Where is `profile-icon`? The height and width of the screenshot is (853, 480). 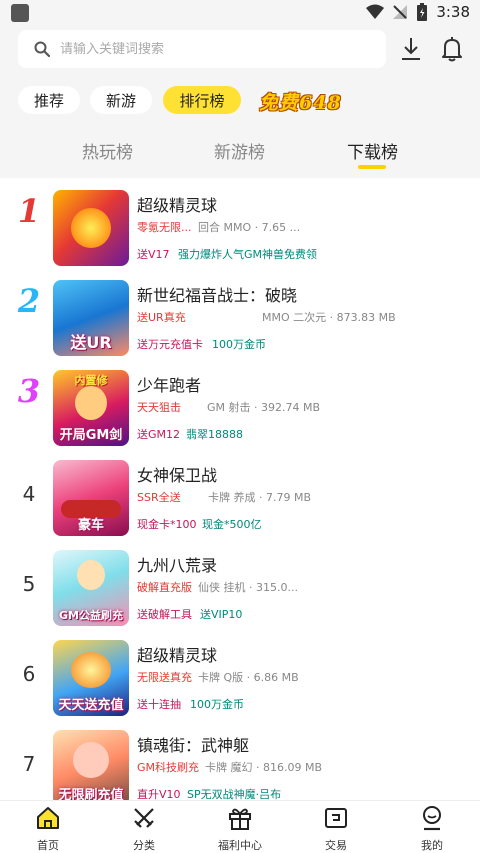
profile-icon is located at coordinates (432, 818).